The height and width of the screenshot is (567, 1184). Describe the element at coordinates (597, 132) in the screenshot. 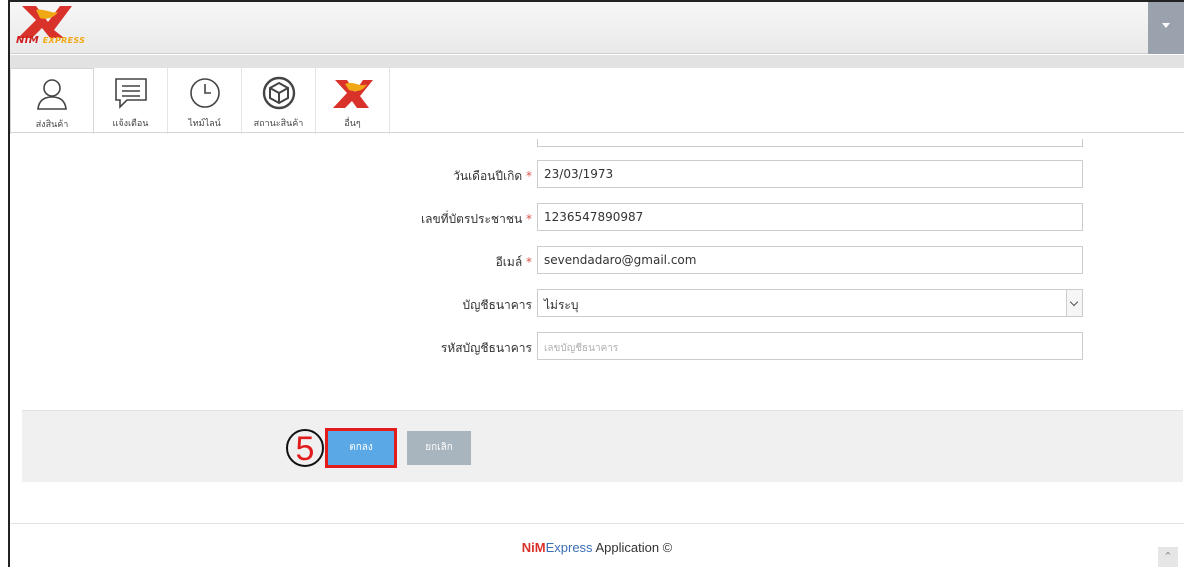

I see `nav-divider` at that location.